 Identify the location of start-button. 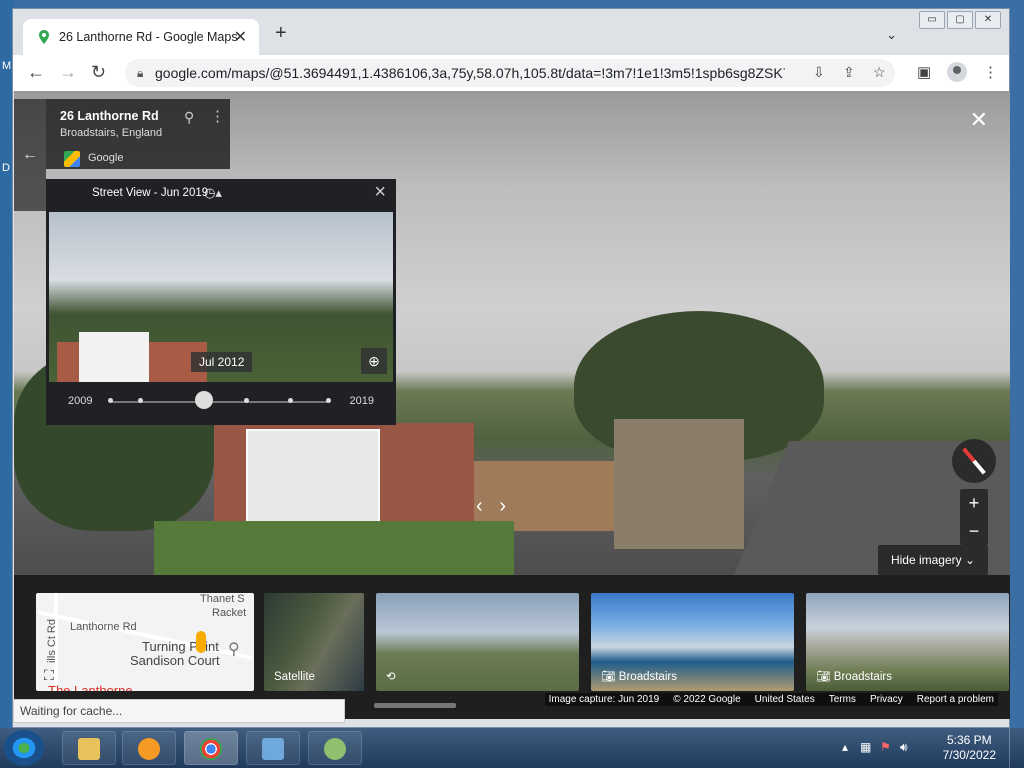
(24, 748).